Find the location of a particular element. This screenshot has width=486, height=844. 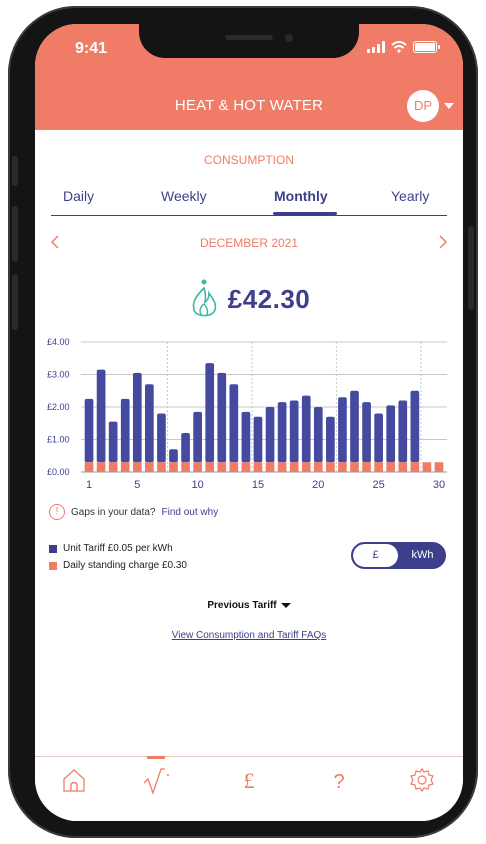

data-gaps-notice: ! Gaps in your data? Find out why is located at coordinates (133, 512).